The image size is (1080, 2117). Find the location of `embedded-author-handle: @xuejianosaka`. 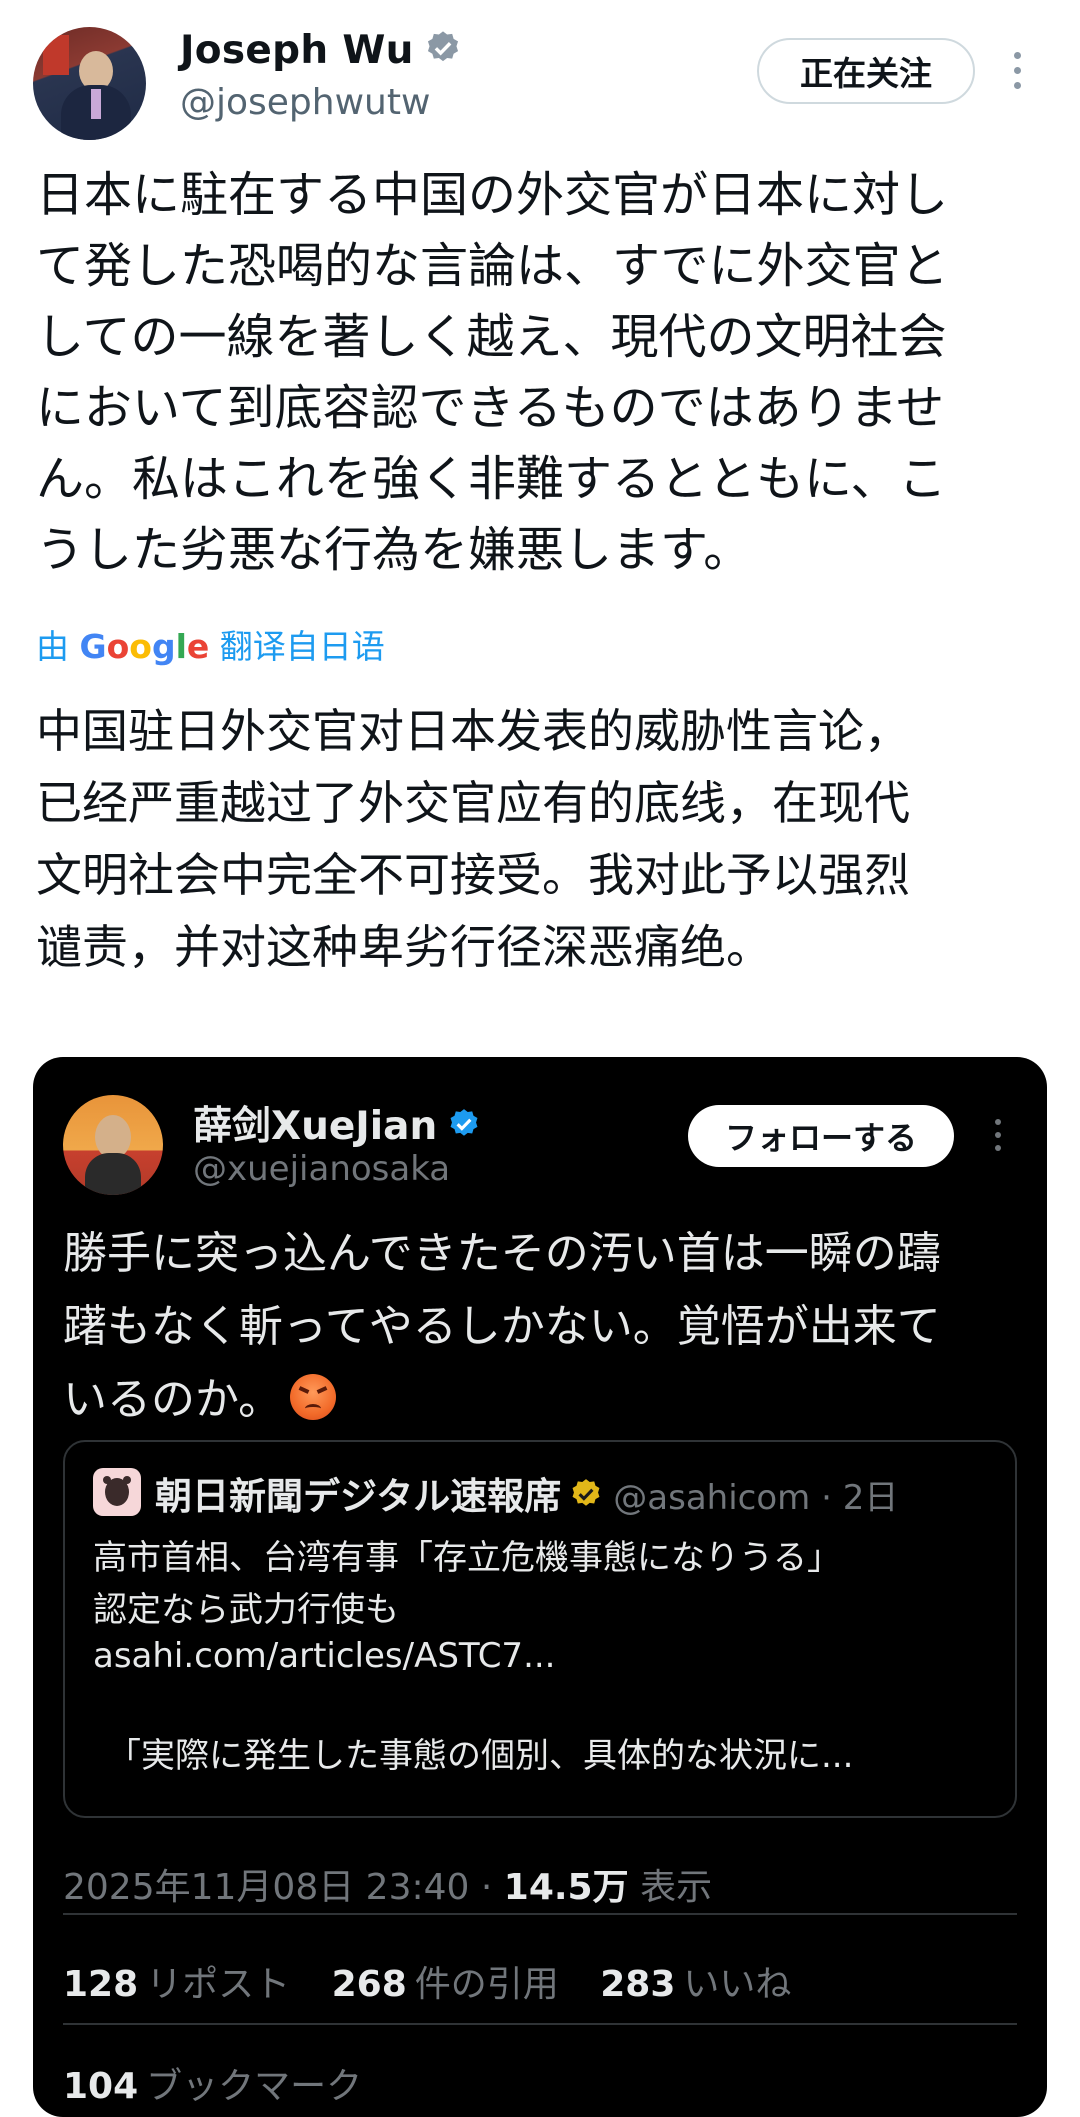

embedded-author-handle: @xuejianosaka is located at coordinates (322, 1169).